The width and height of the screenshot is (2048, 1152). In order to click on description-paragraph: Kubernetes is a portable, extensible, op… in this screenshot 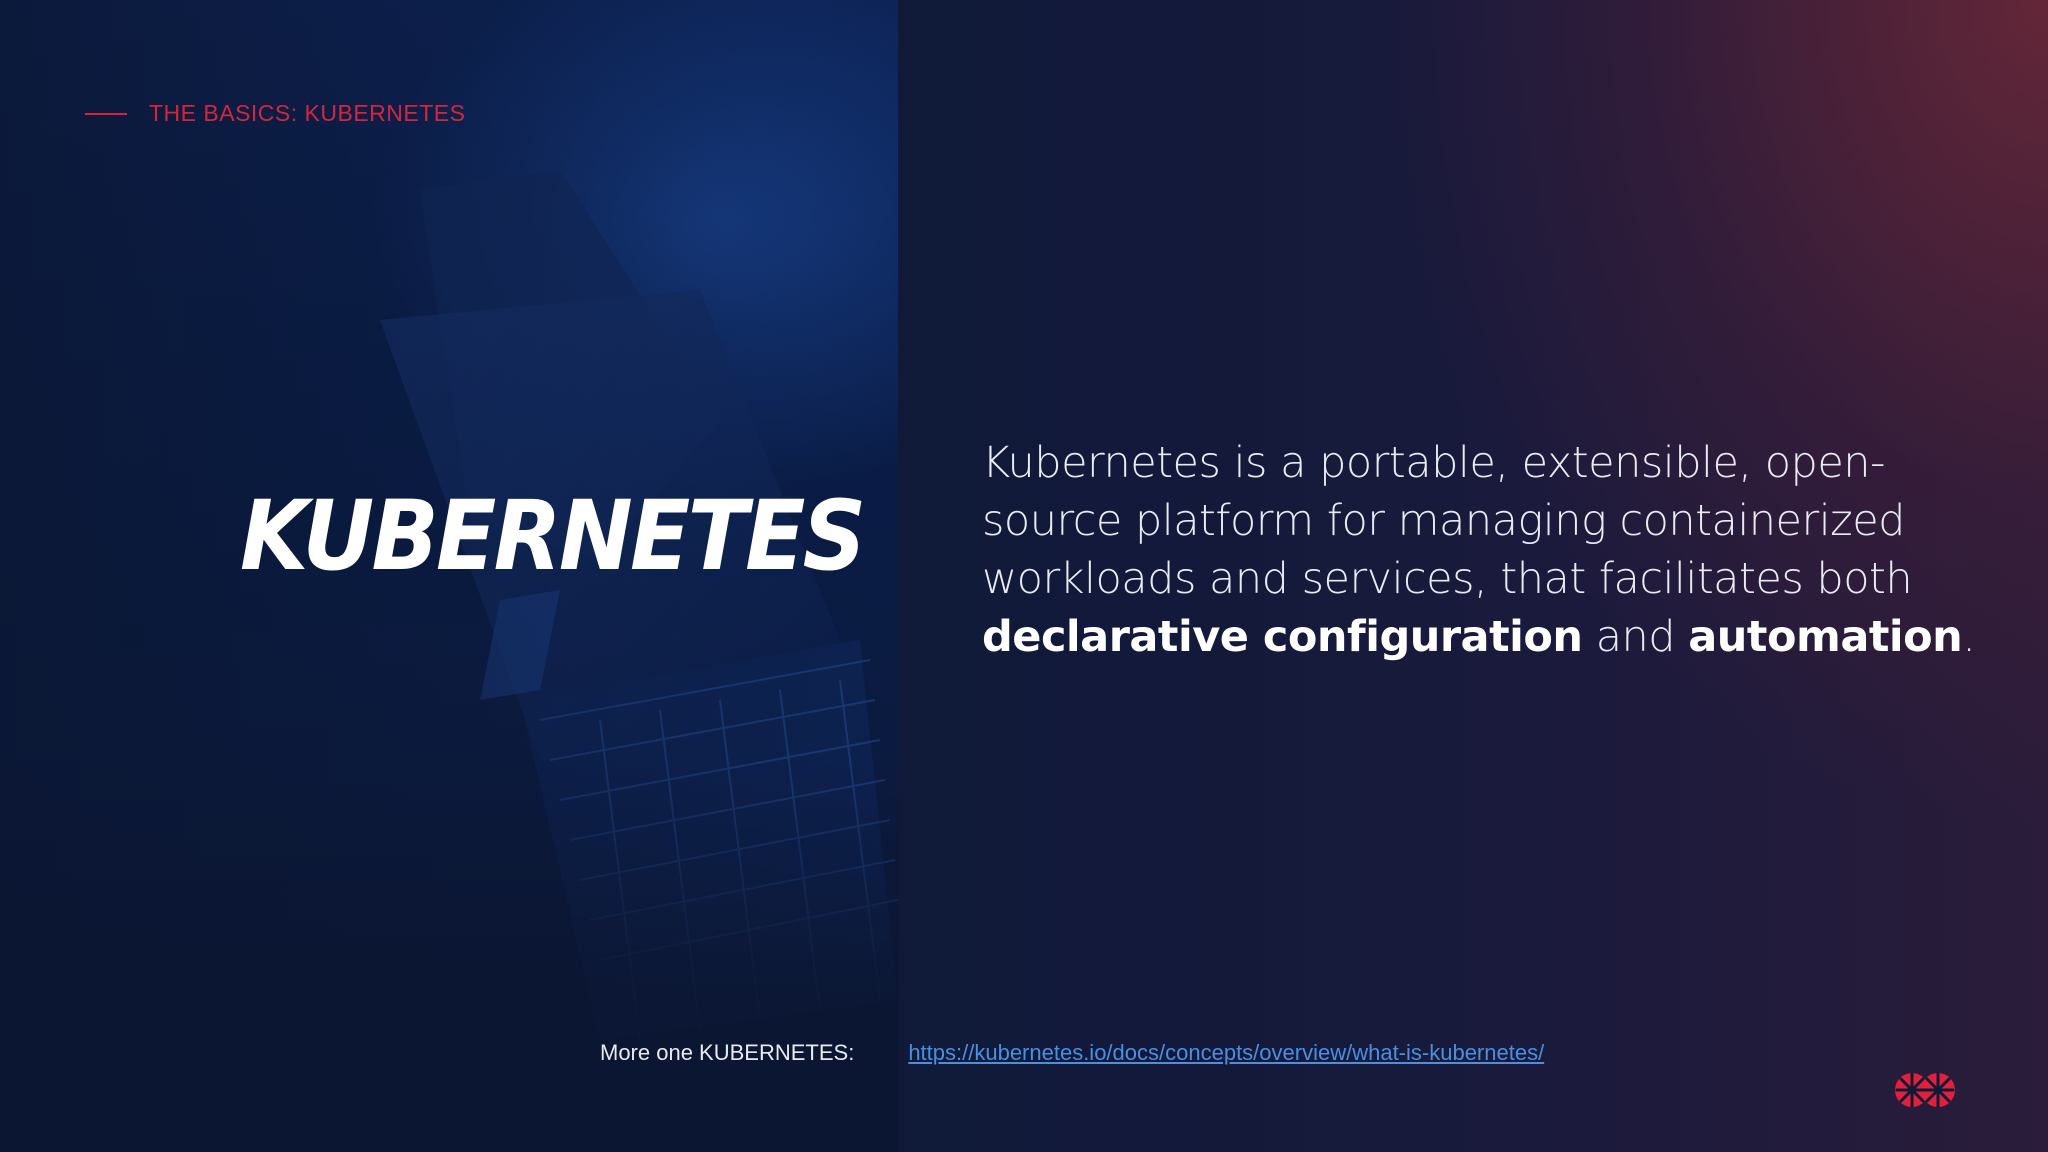, I will do `click(1482, 550)`.